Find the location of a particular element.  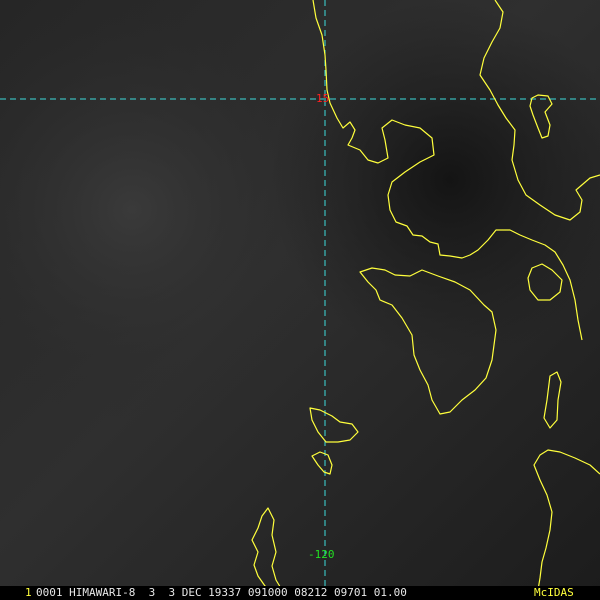

island-east-small is located at coordinates (545, 282).